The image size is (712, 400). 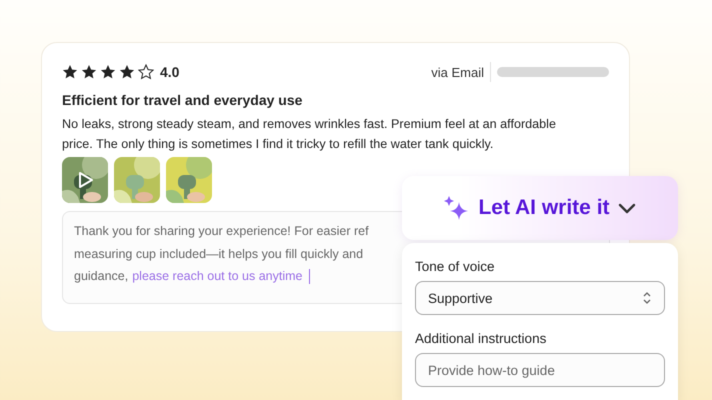 I want to click on rating-value: 4.0, so click(x=170, y=72).